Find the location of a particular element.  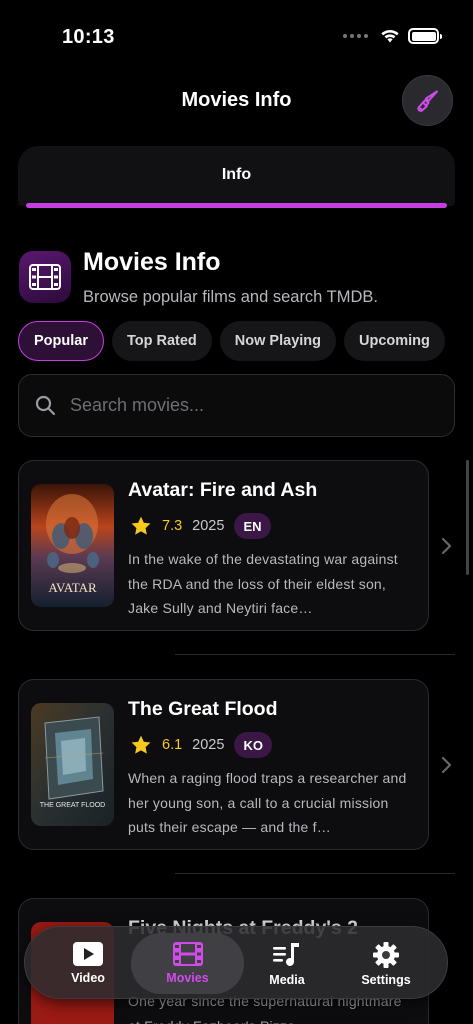

page-subtitle: Browse popular films and search TMDB. is located at coordinates (230, 297).